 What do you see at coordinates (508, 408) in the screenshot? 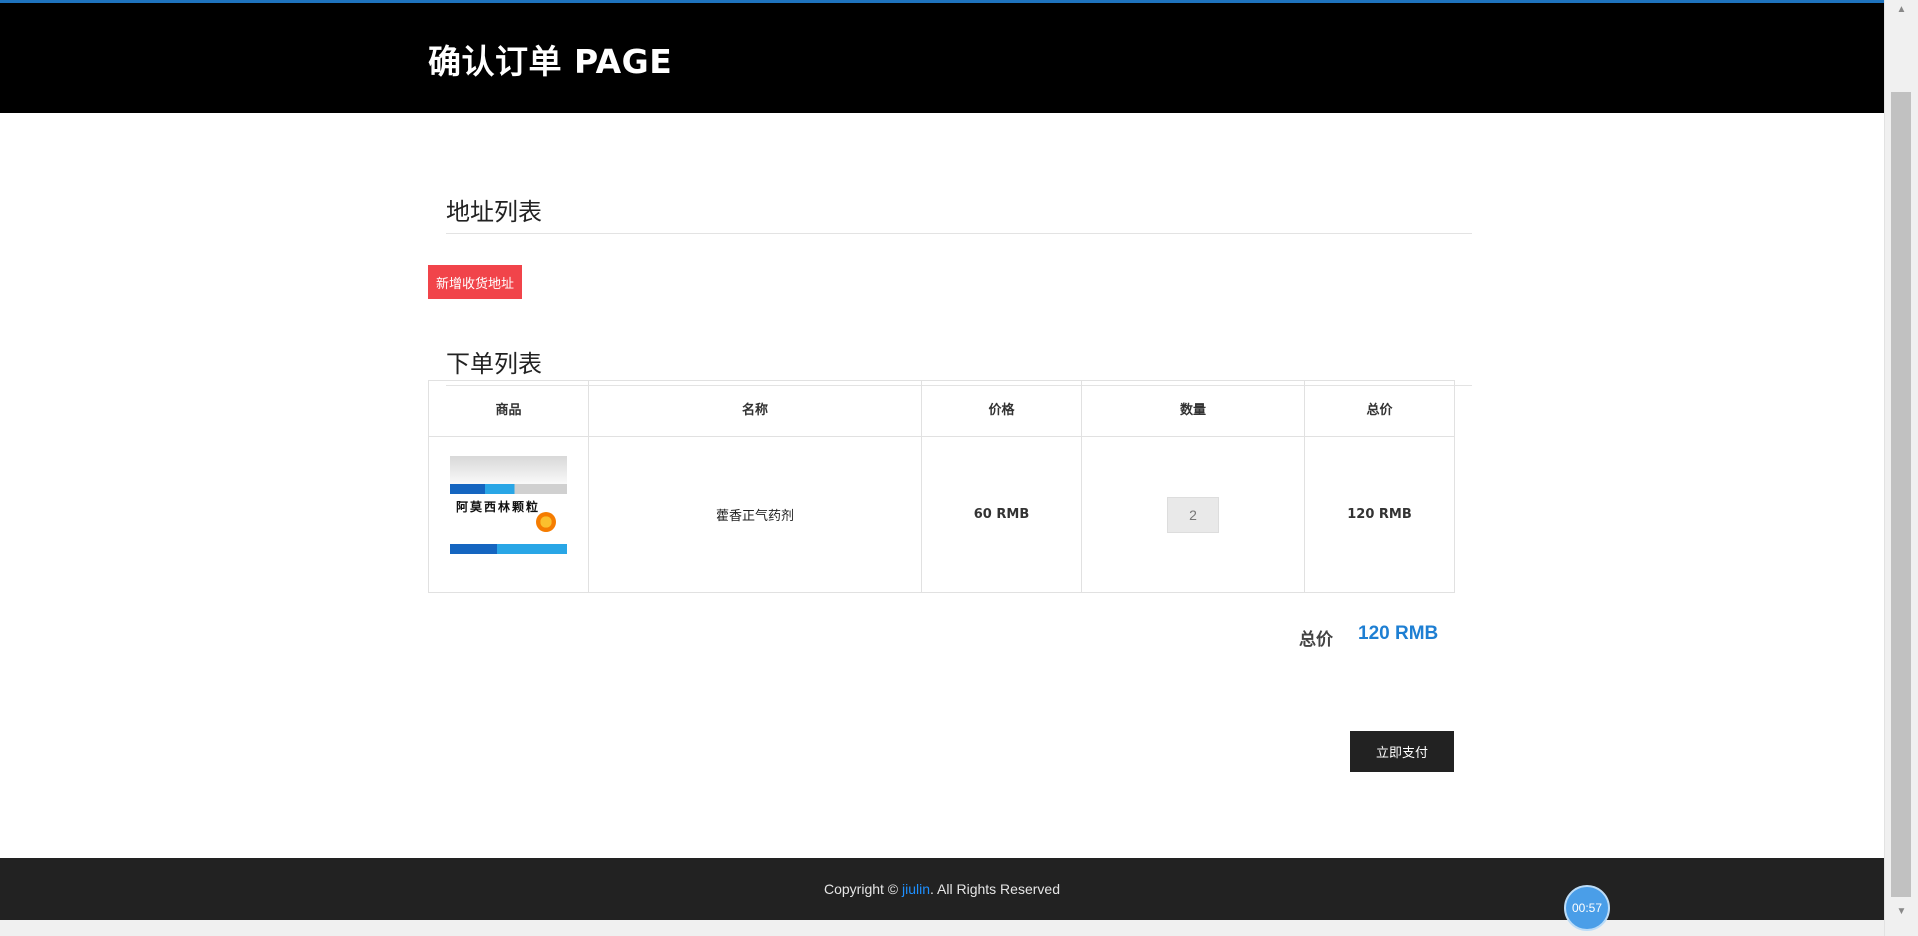
I see `column-header-product: 商品` at bounding box center [508, 408].